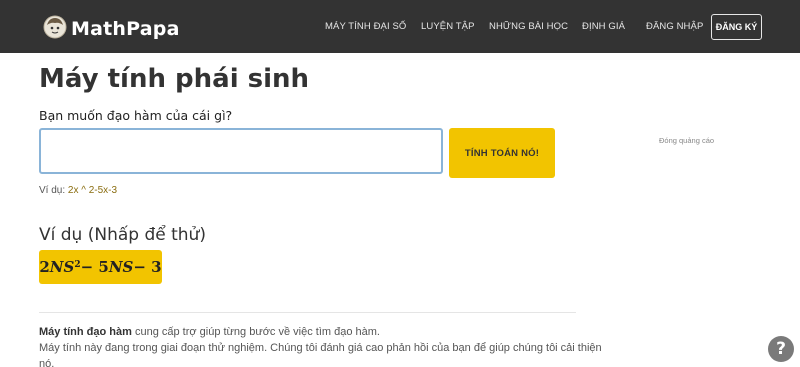 The height and width of the screenshot is (367, 800). Describe the element at coordinates (528, 26) in the screenshot. I see `nav-item-lessons: NHỮNG BÀI HỌC` at that location.